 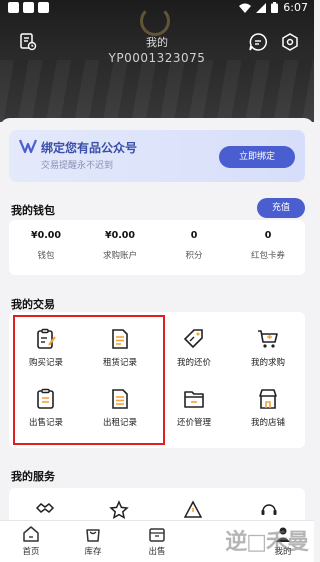 What do you see at coordinates (268, 399) in the screenshot?
I see `shop-icon` at bounding box center [268, 399].